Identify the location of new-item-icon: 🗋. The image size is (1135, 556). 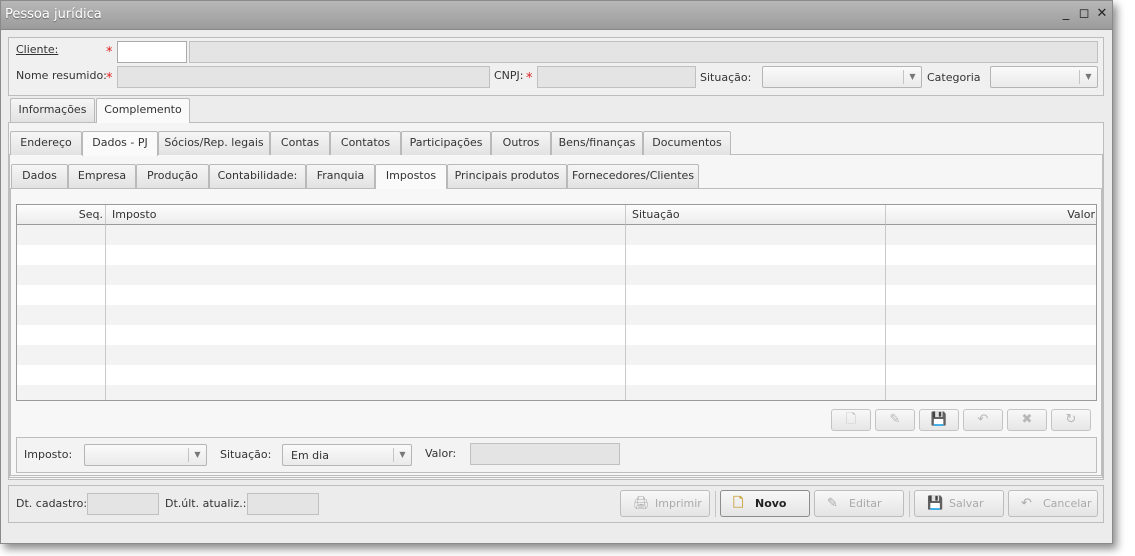
(851, 420).